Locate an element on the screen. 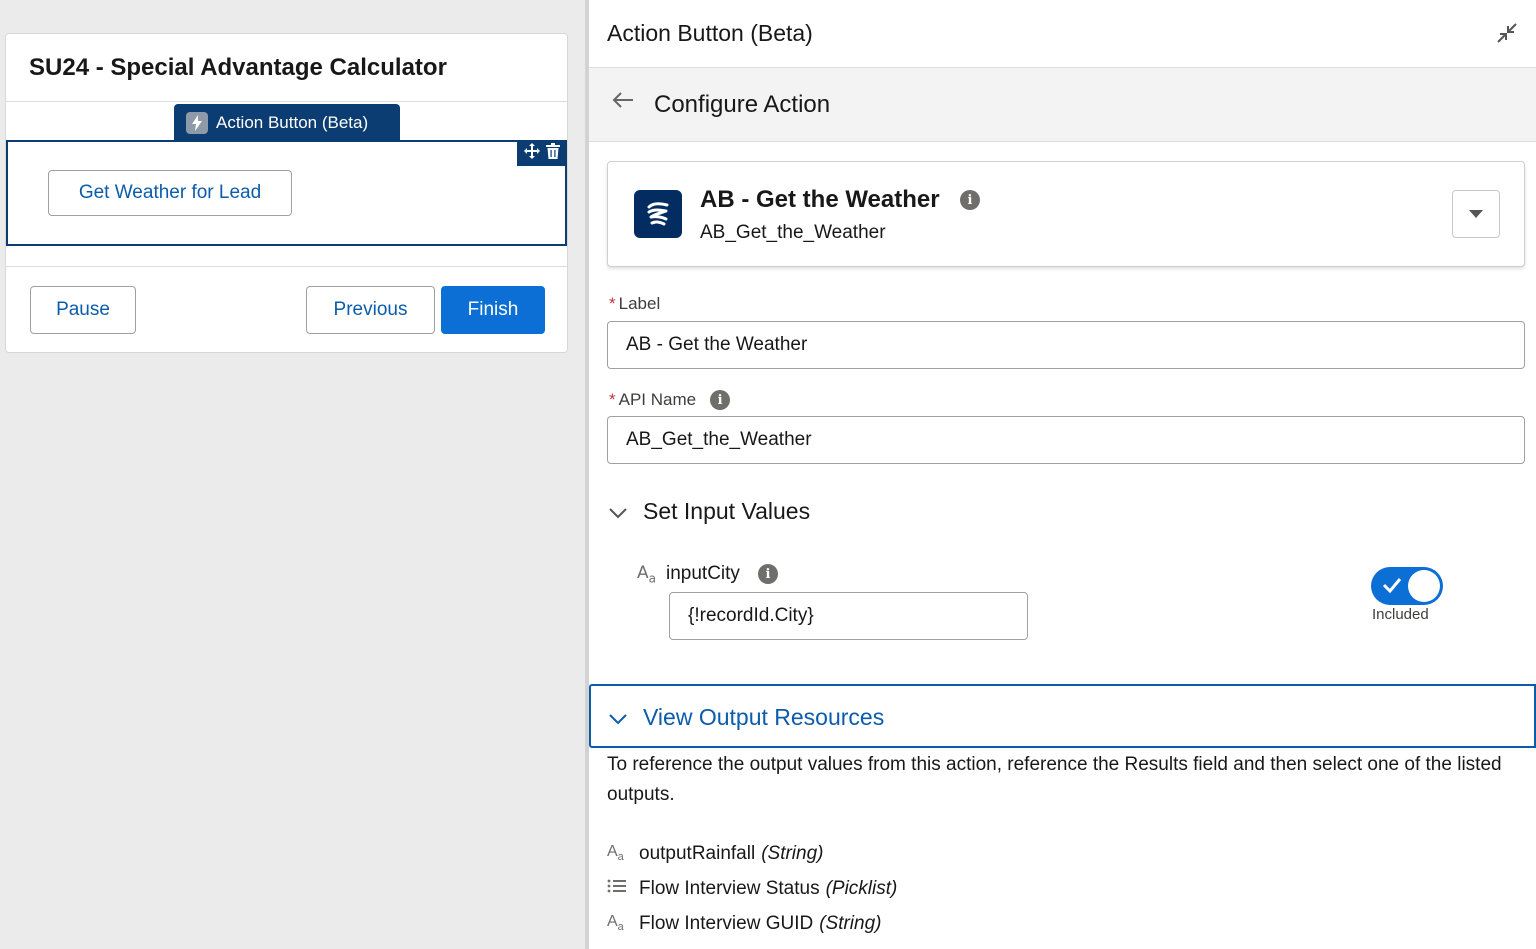  action-dropdown-button is located at coordinates (1476, 214).